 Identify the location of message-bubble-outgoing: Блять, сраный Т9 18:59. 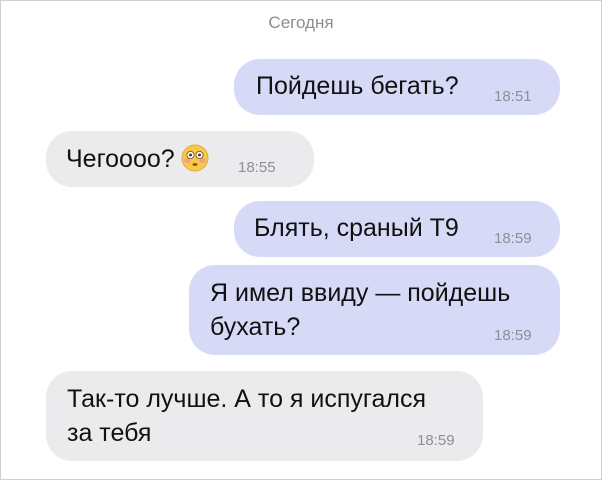
(397, 229).